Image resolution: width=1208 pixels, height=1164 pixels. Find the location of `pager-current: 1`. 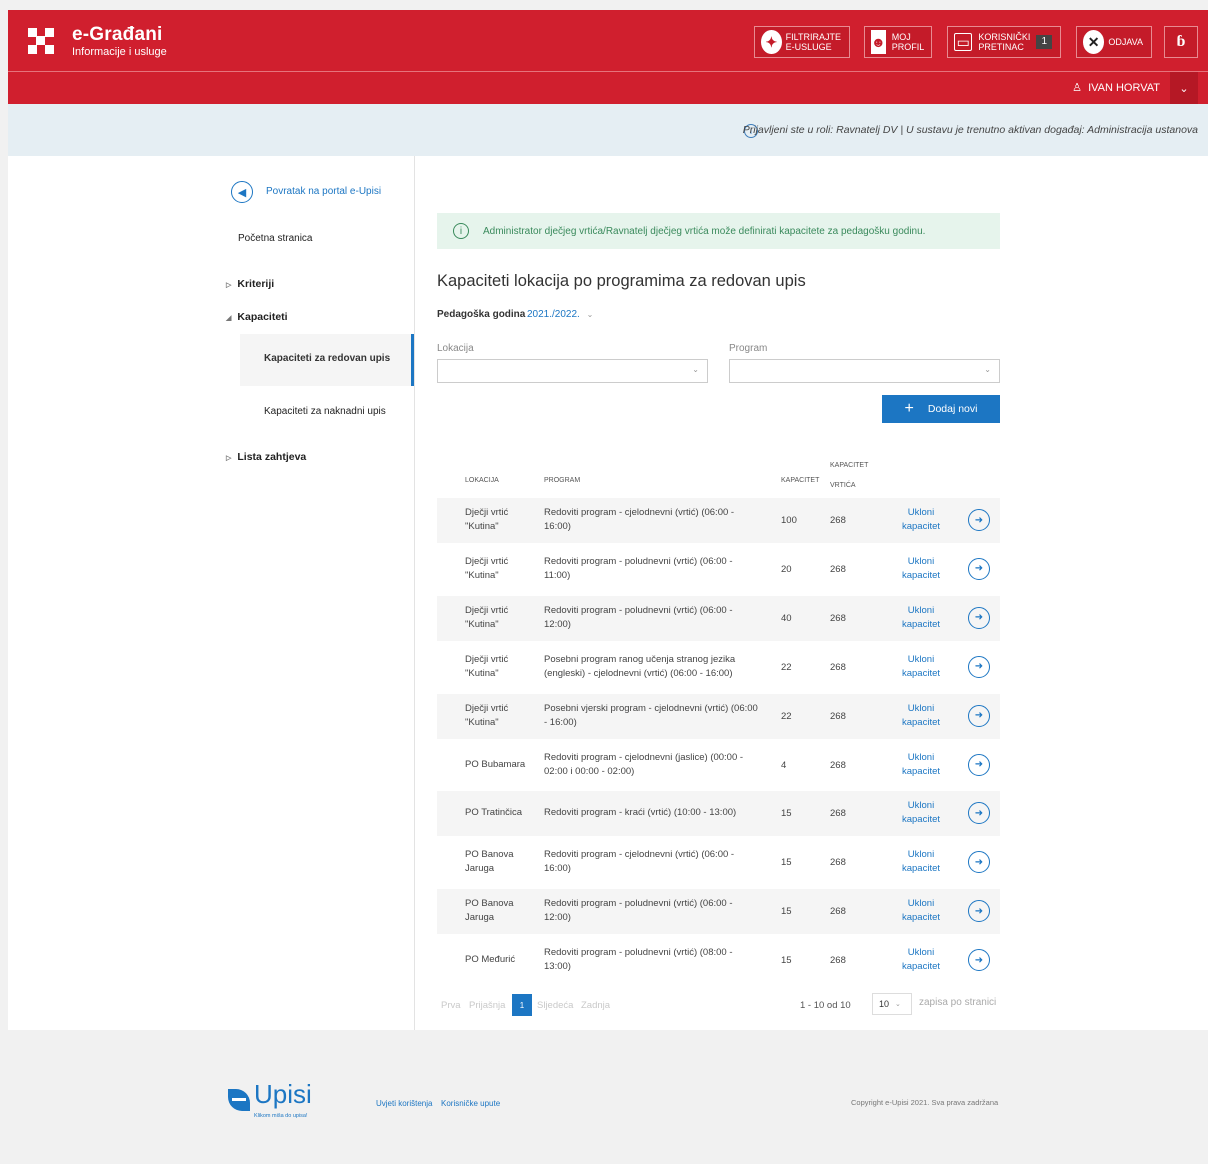

pager-current: 1 is located at coordinates (522, 1005).